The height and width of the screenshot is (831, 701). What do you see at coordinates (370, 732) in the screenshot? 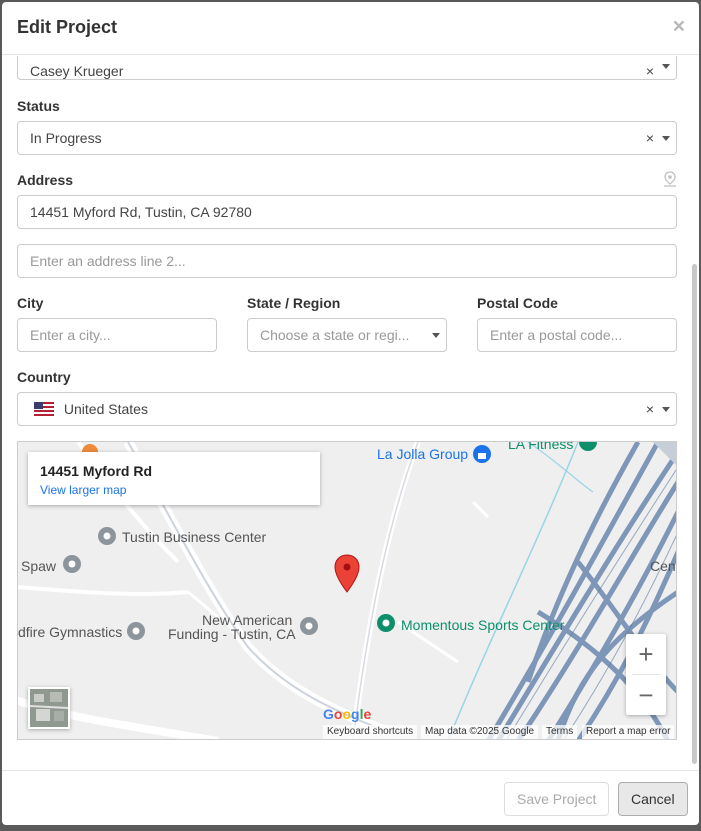
I see `keyboard-shortcuts-link: Keyboard shortcuts` at bounding box center [370, 732].